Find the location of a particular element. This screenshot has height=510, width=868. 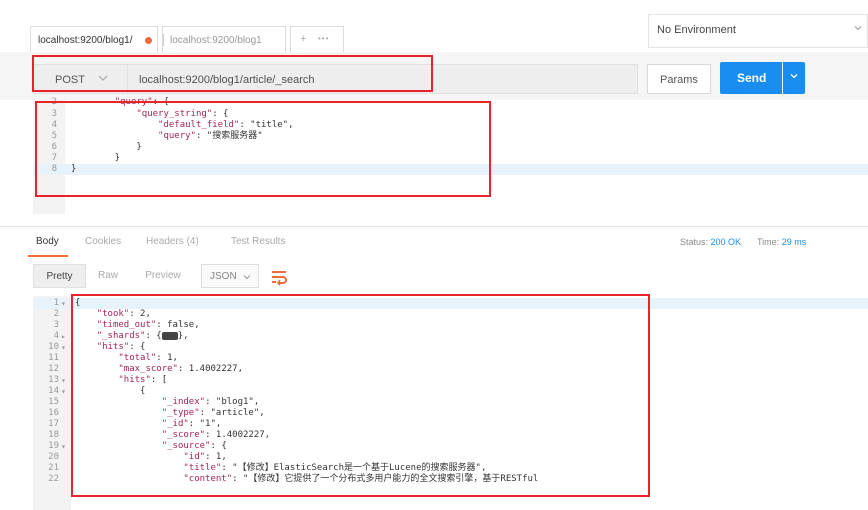

send-label: Send is located at coordinates (752, 78).